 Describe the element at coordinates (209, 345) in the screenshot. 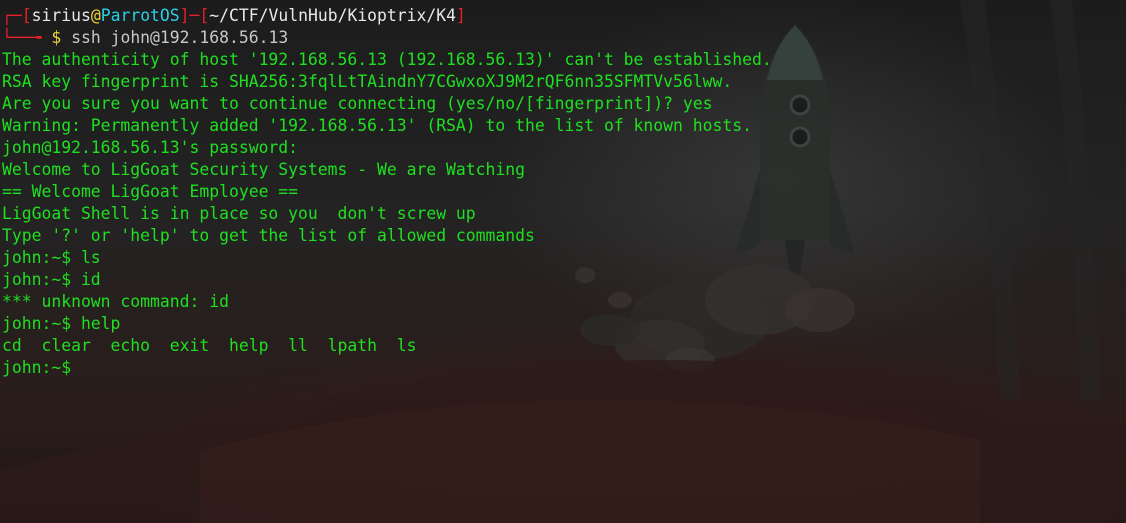

I see `output-line: cd clear echo exit help ll lpath ls` at that location.